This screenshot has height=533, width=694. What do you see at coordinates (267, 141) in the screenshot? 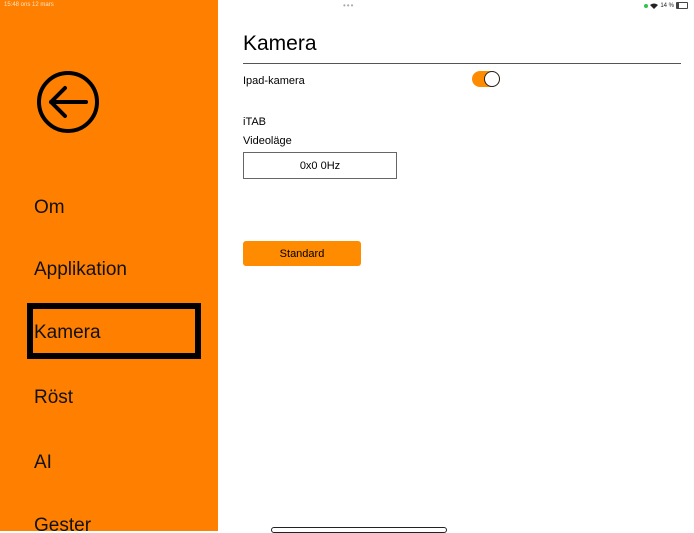
I see `video-mode-label: Videoläge` at bounding box center [267, 141].